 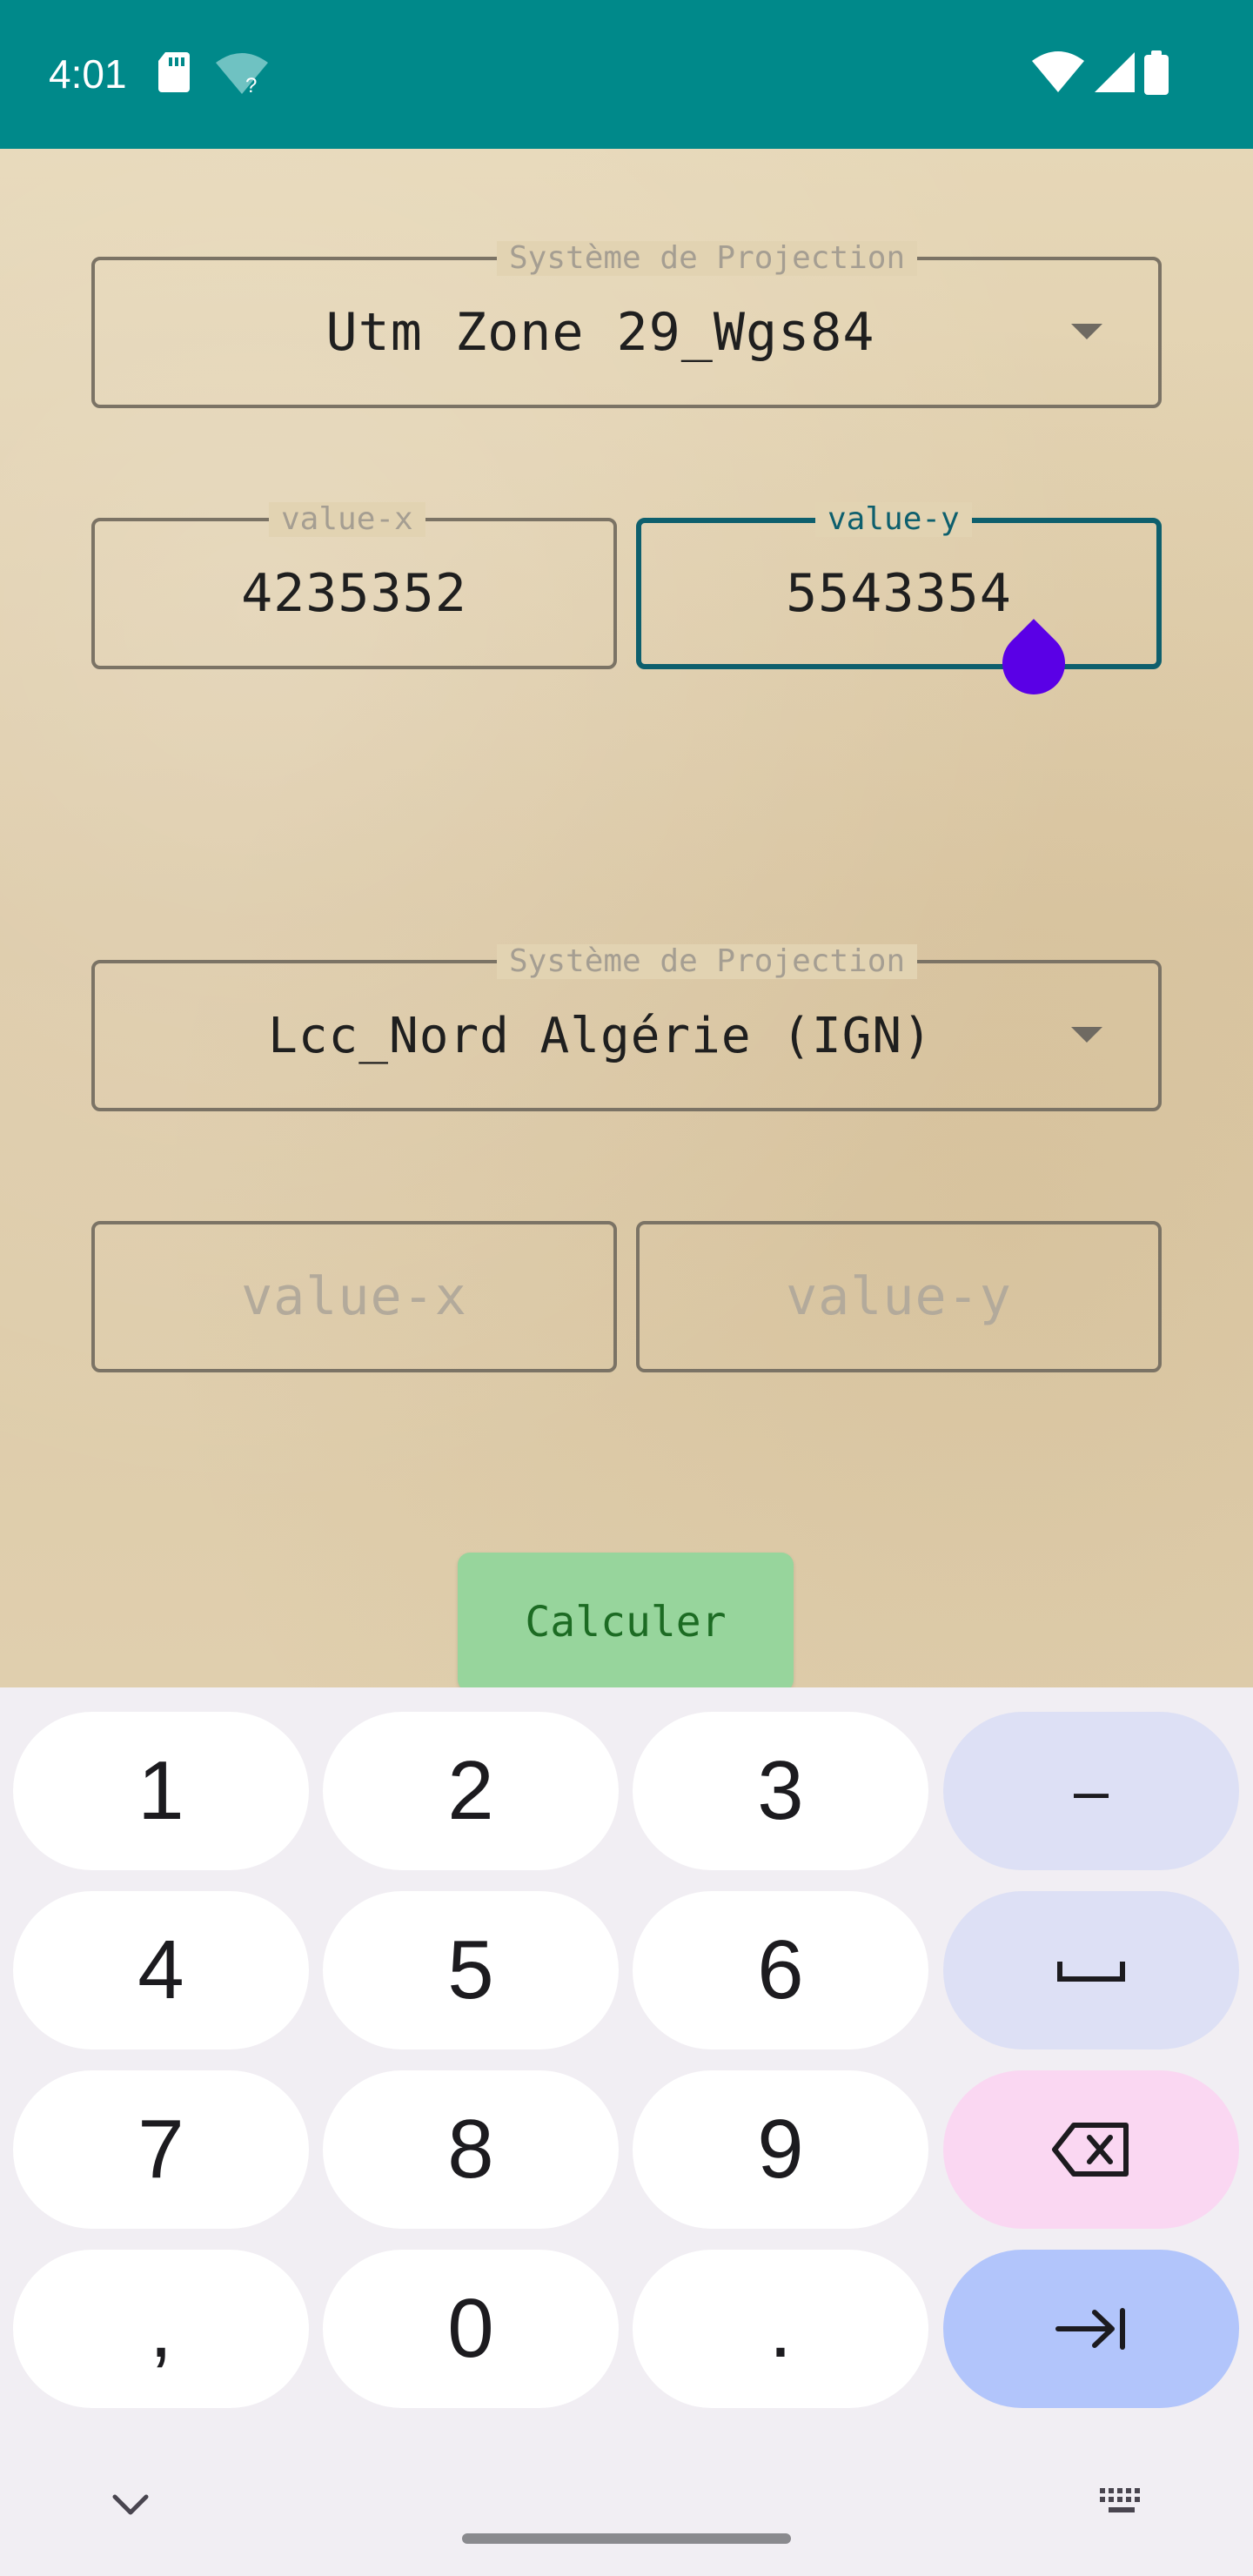 I want to click on key-4: 4, so click(x=161, y=1970).